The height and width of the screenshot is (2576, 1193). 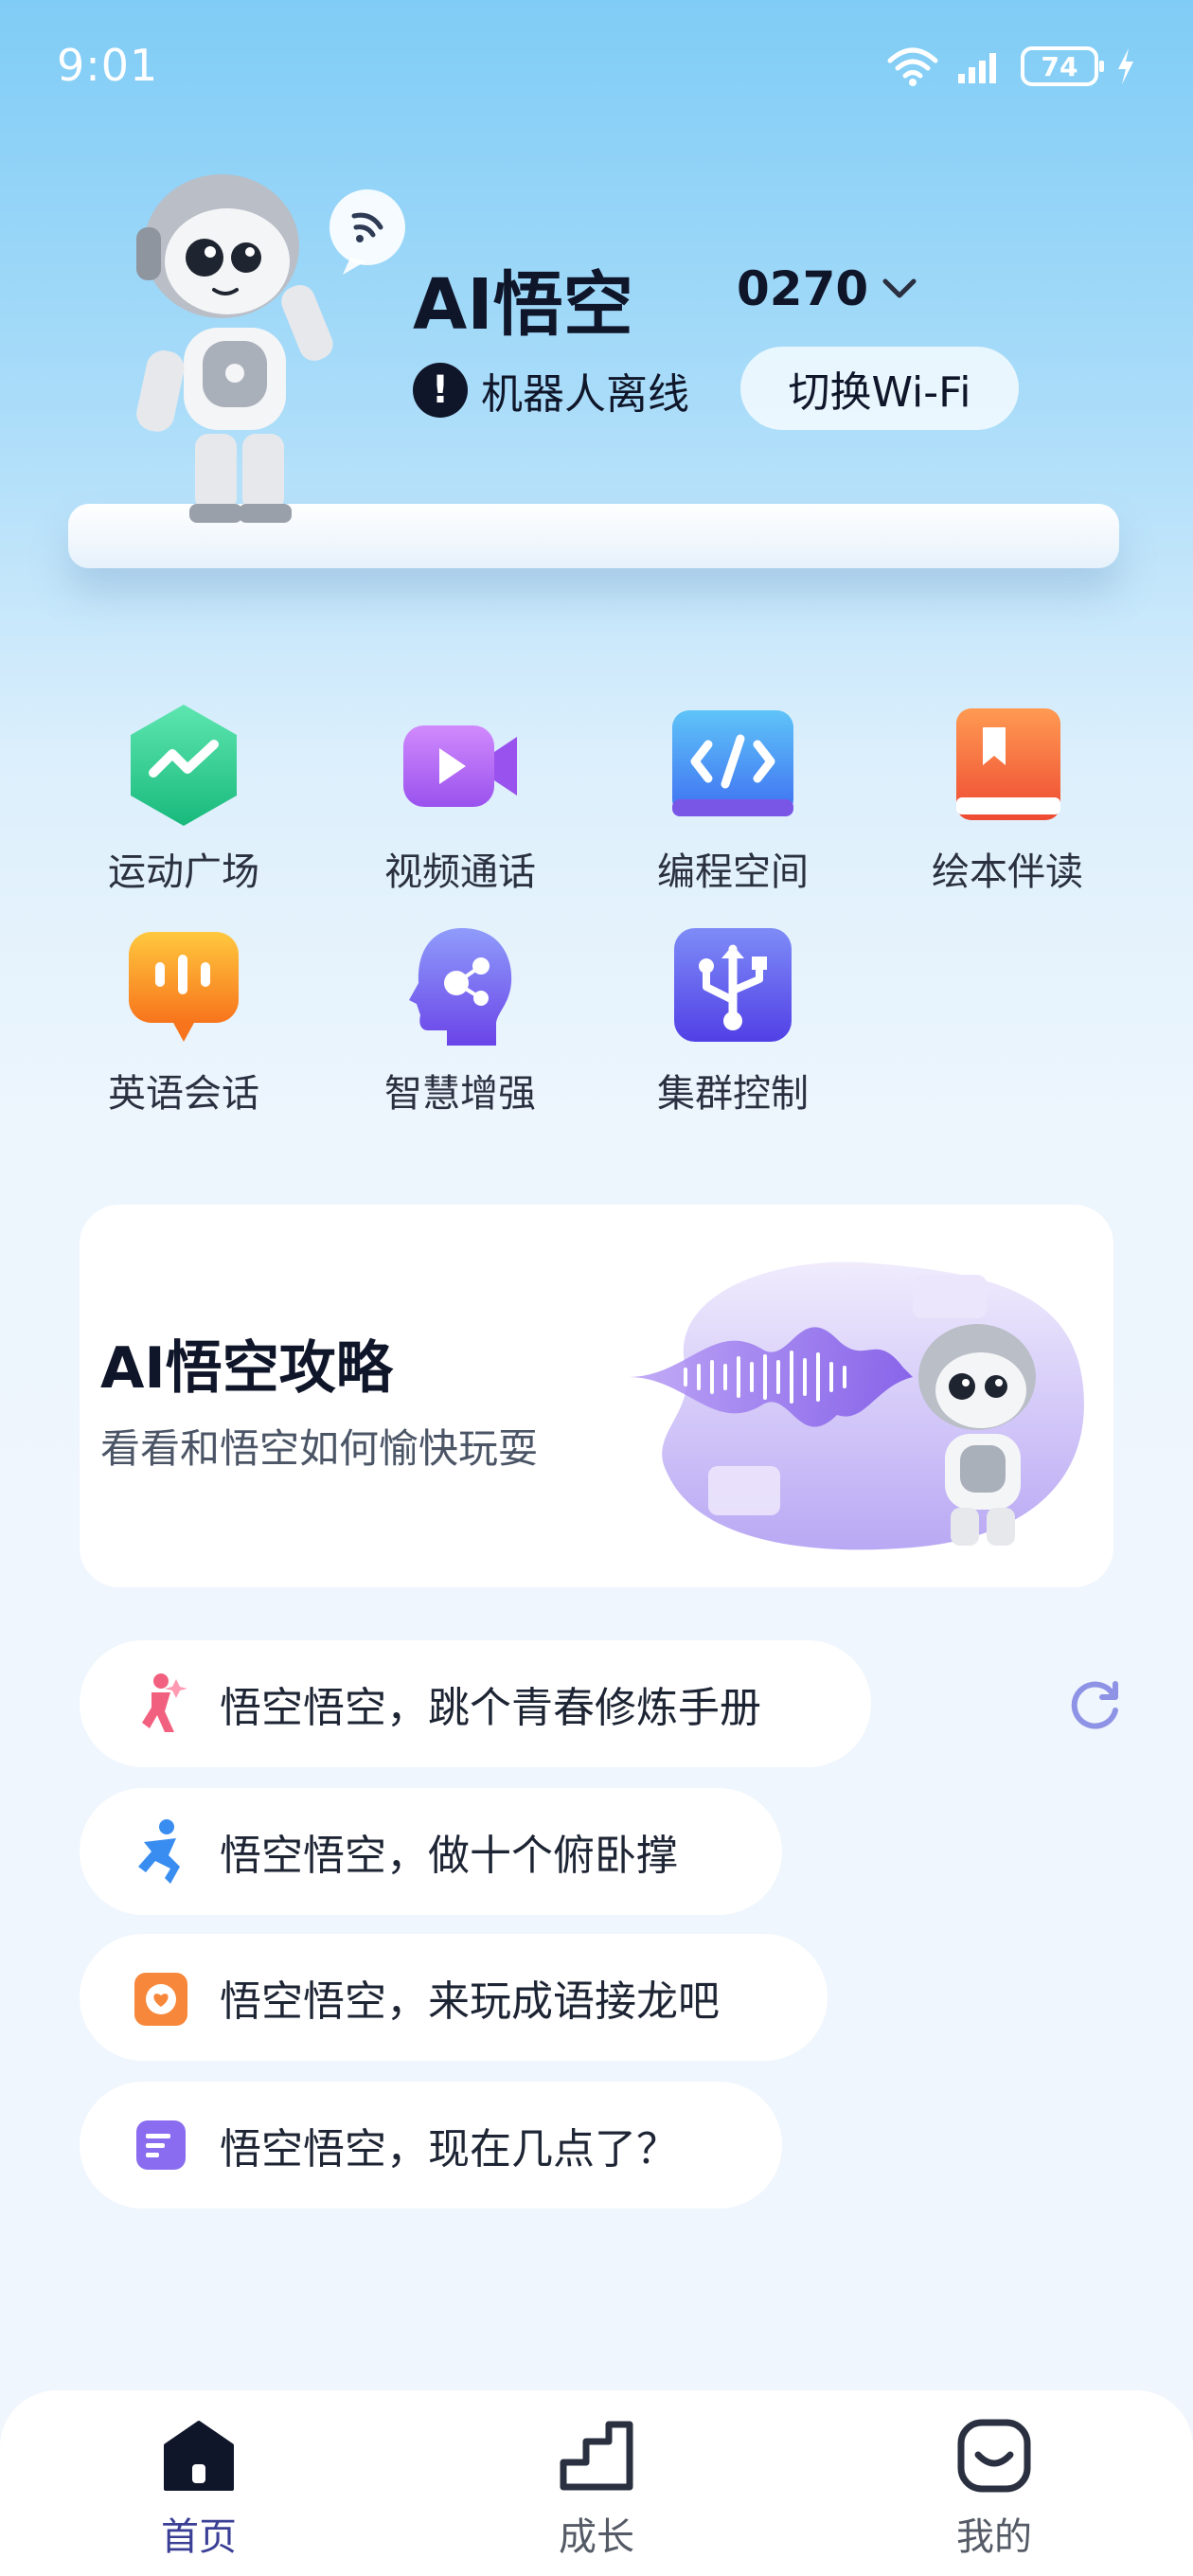 What do you see at coordinates (994, 2455) in the screenshot?
I see `smile-face-icon` at bounding box center [994, 2455].